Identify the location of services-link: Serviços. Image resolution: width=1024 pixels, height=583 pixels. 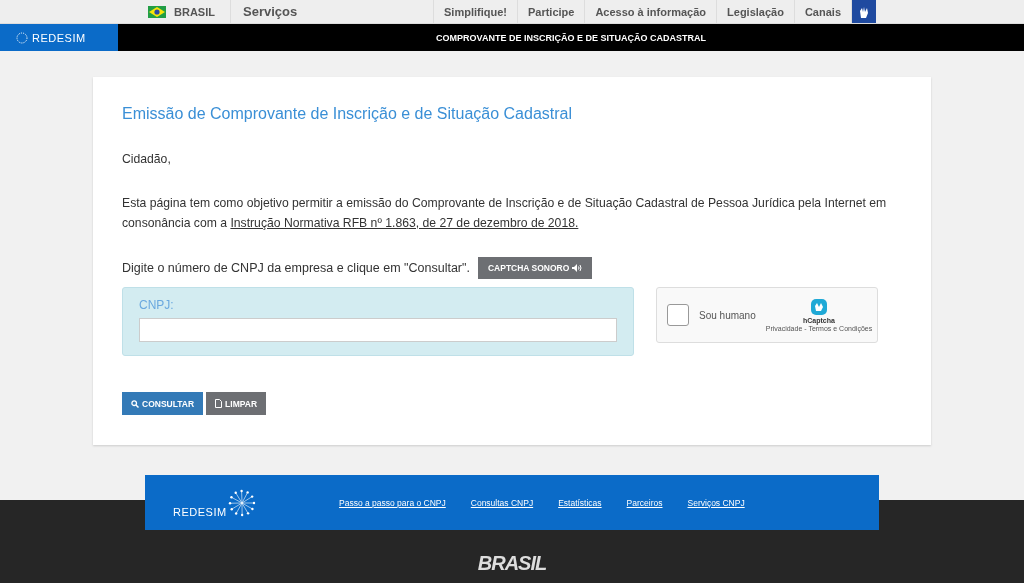
(332, 11).